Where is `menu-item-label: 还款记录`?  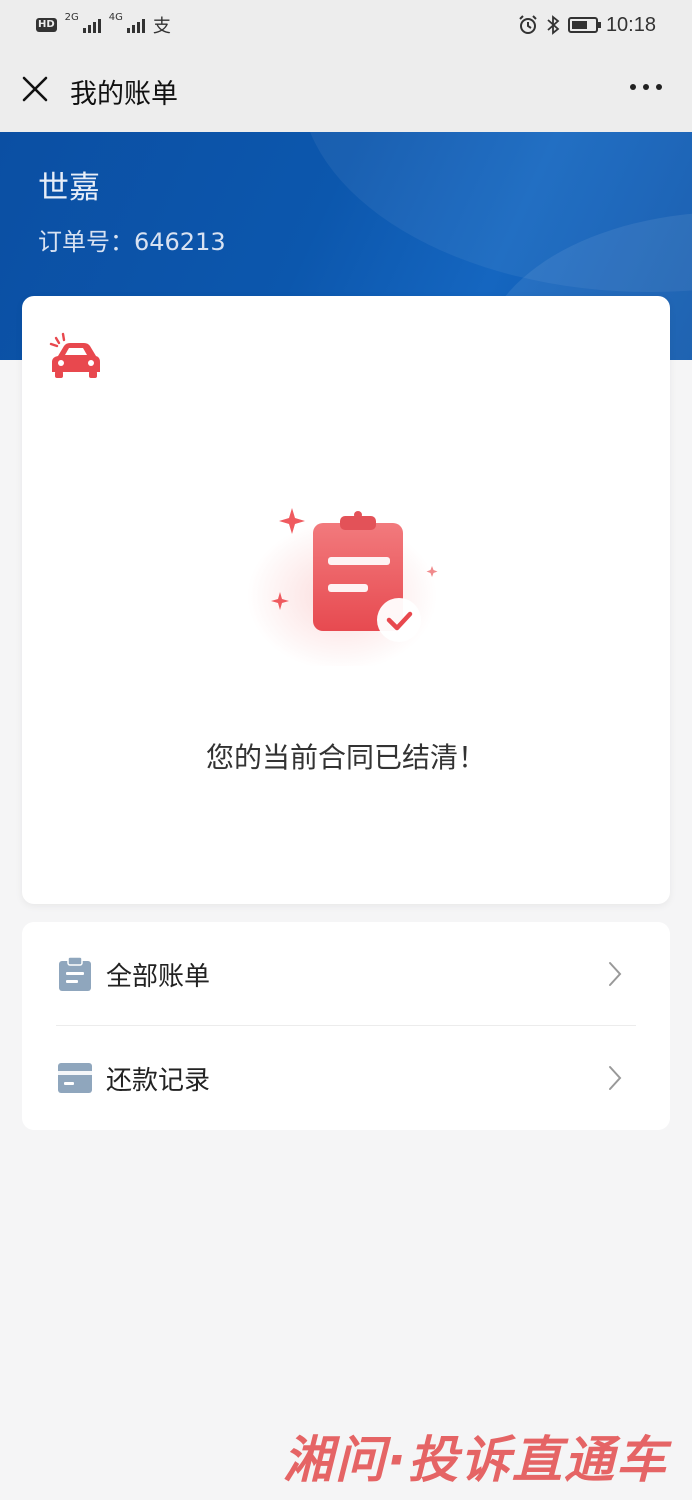
menu-item-label: 还款记录 is located at coordinates (158, 1080).